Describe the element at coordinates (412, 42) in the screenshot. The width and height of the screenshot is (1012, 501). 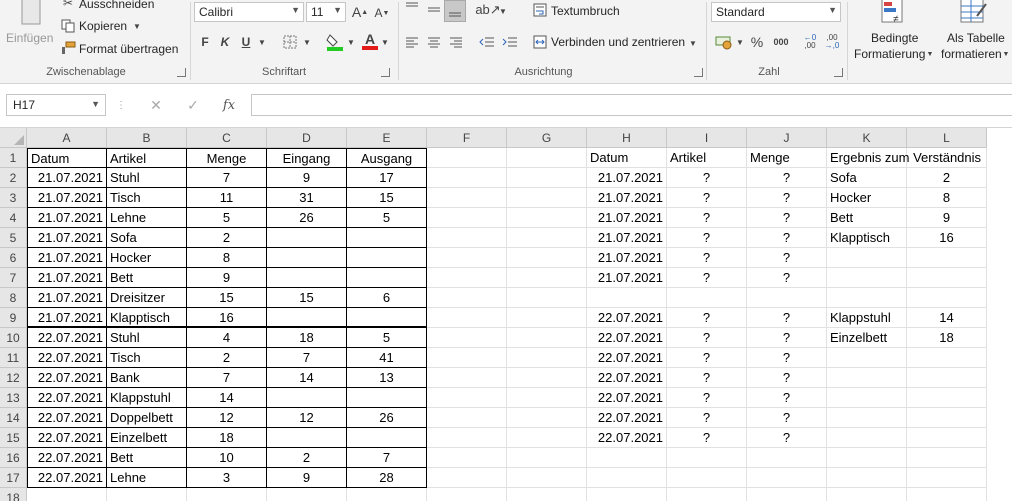
I see `align-left-icon` at that location.